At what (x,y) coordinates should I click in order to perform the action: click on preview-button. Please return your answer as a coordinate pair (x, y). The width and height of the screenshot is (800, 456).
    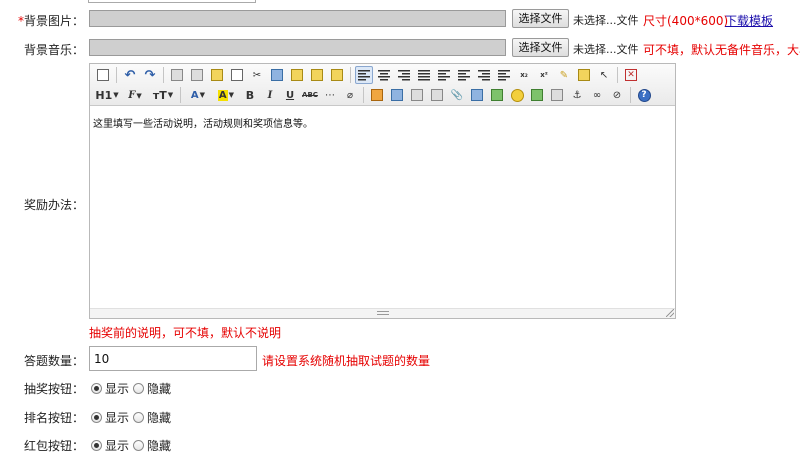
    Looking at the image, I should click on (177, 75).